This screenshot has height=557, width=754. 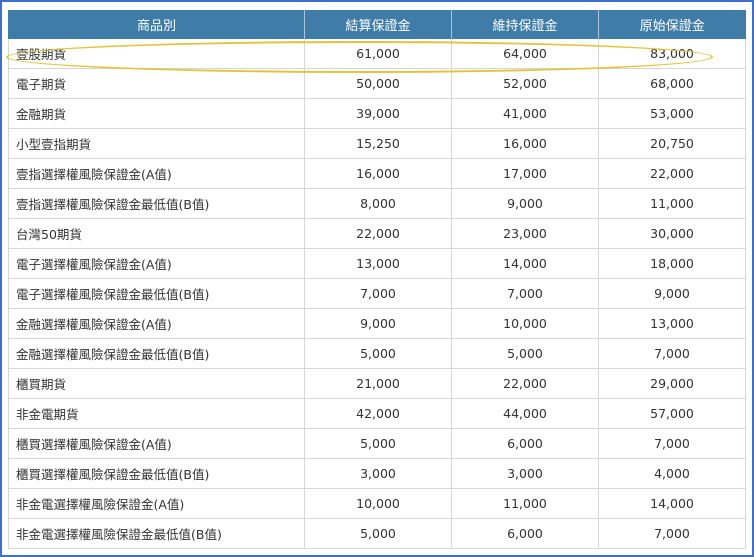 What do you see at coordinates (672, 173) in the screenshot?
I see `initial-margin-cell: 22,000` at bounding box center [672, 173].